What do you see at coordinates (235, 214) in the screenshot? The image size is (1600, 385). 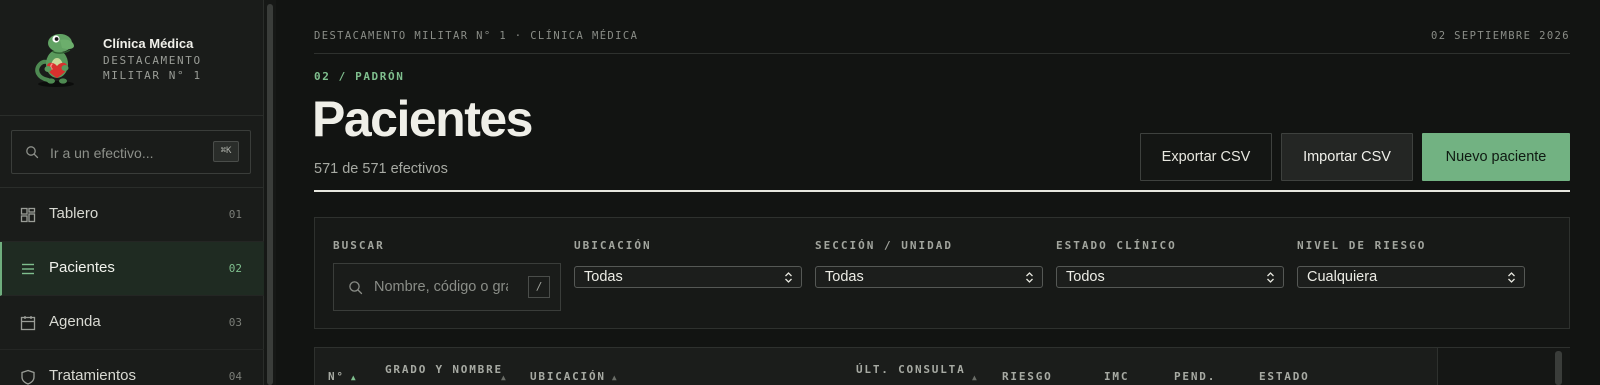 I see `sidebar-item-number: 01` at bounding box center [235, 214].